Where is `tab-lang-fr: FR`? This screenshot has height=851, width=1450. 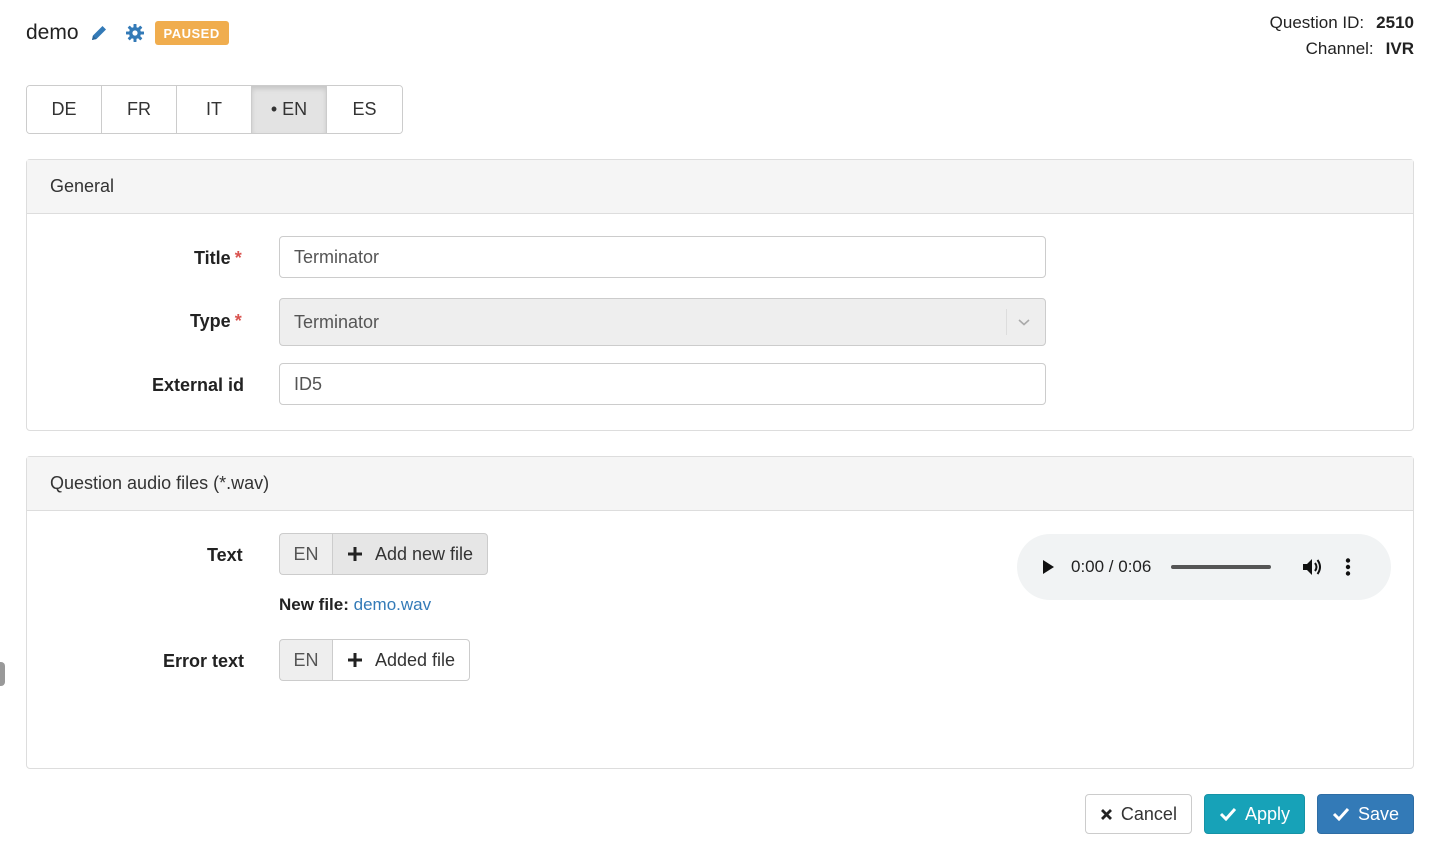
tab-lang-fr: FR is located at coordinates (139, 109).